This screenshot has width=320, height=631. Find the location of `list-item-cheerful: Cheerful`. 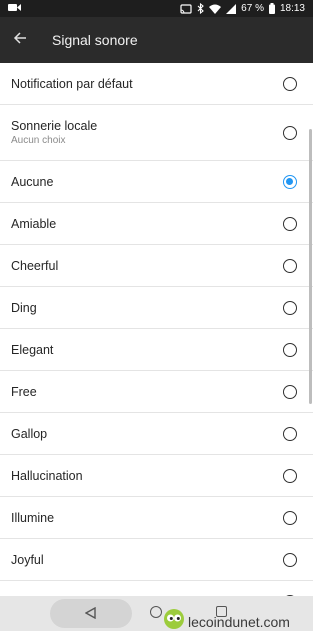

list-item-cheerful: Cheerful is located at coordinates (156, 266).